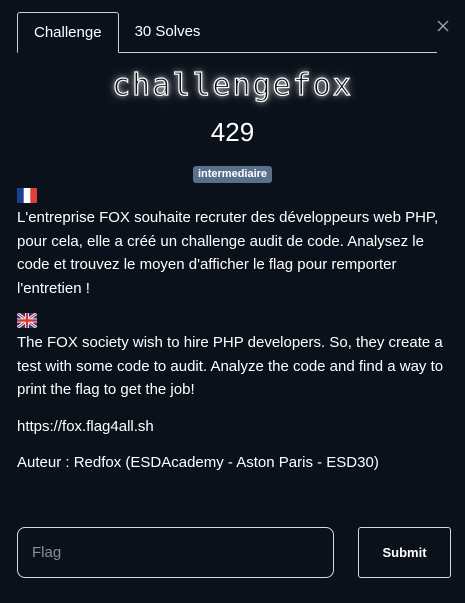 The height and width of the screenshot is (603, 465). I want to click on tab-bar: Challenge 30 Solves, so click(227, 32).